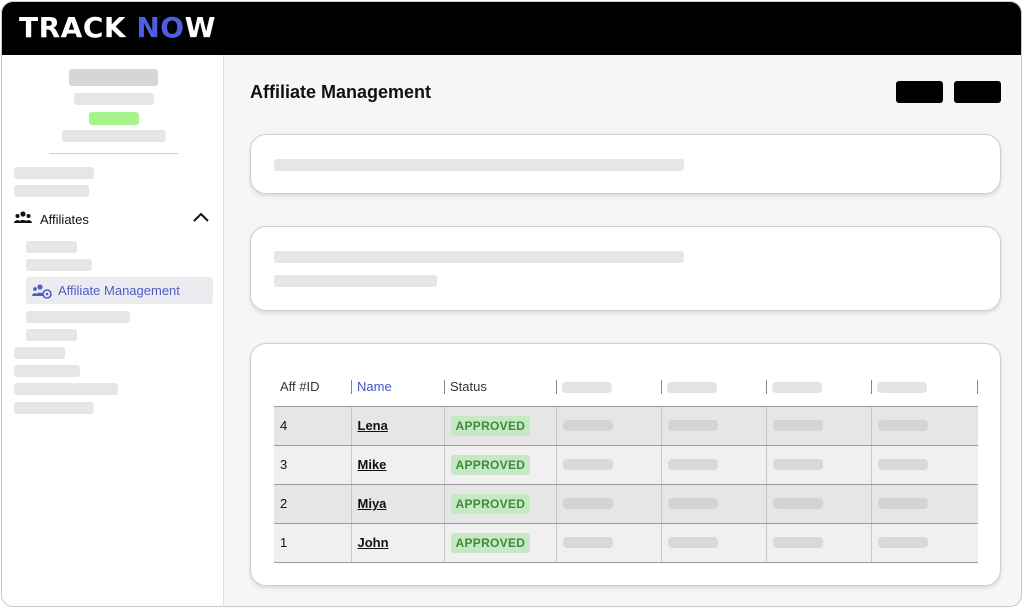 This screenshot has width=1024, height=609. Describe the element at coordinates (355, 281) in the screenshot. I see `card-text-placeholder` at that location.